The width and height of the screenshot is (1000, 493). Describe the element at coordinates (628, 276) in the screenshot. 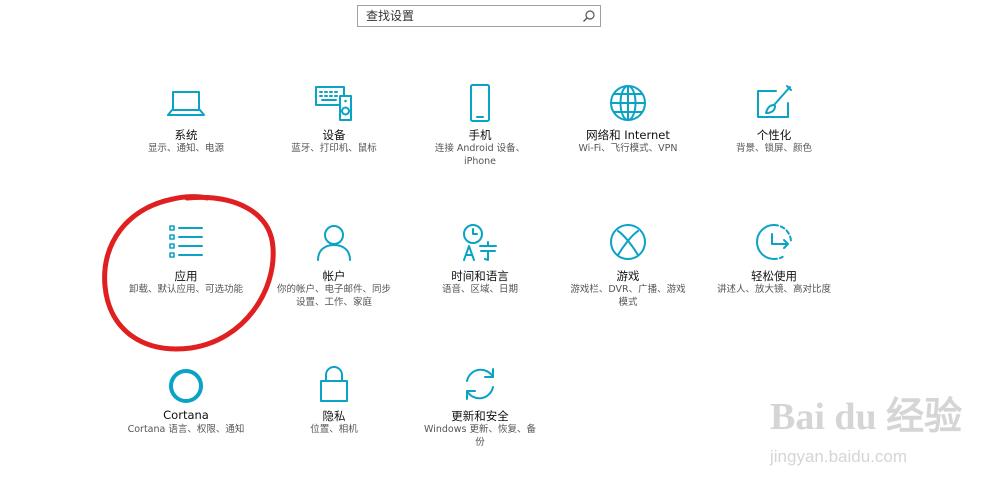

I see `tile-name: 游戏` at that location.